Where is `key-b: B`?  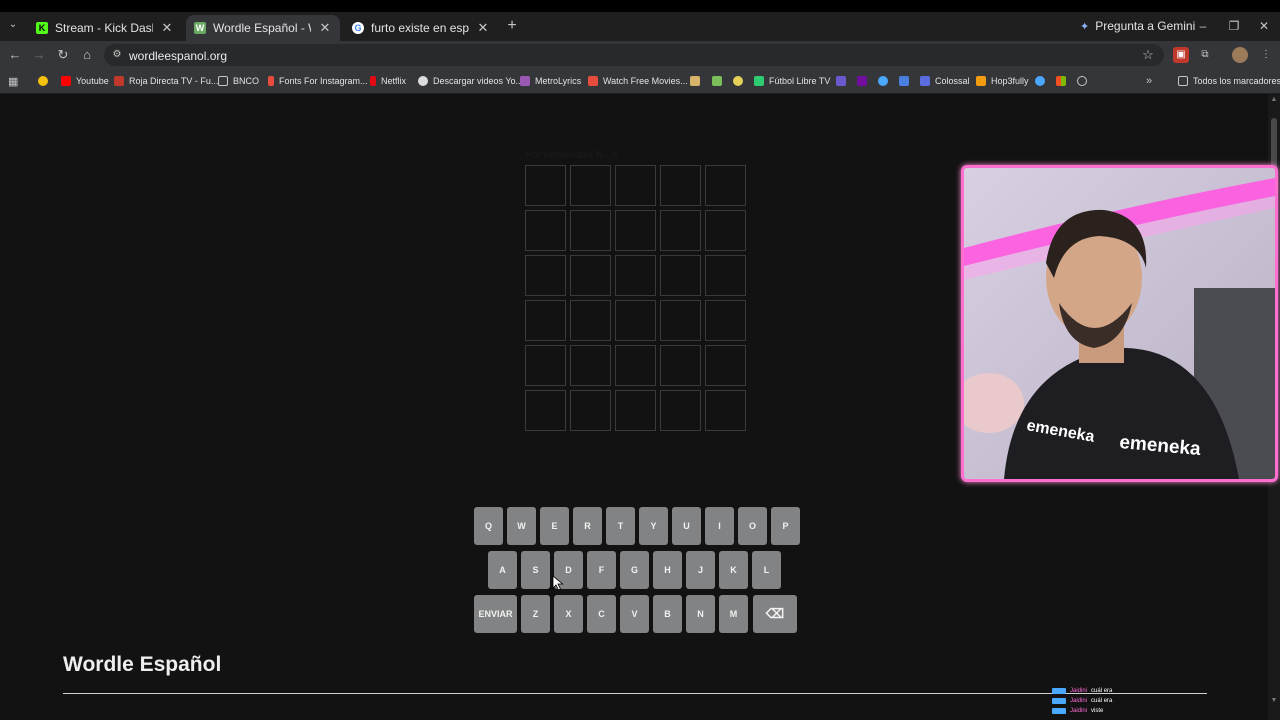 key-b: B is located at coordinates (667, 614).